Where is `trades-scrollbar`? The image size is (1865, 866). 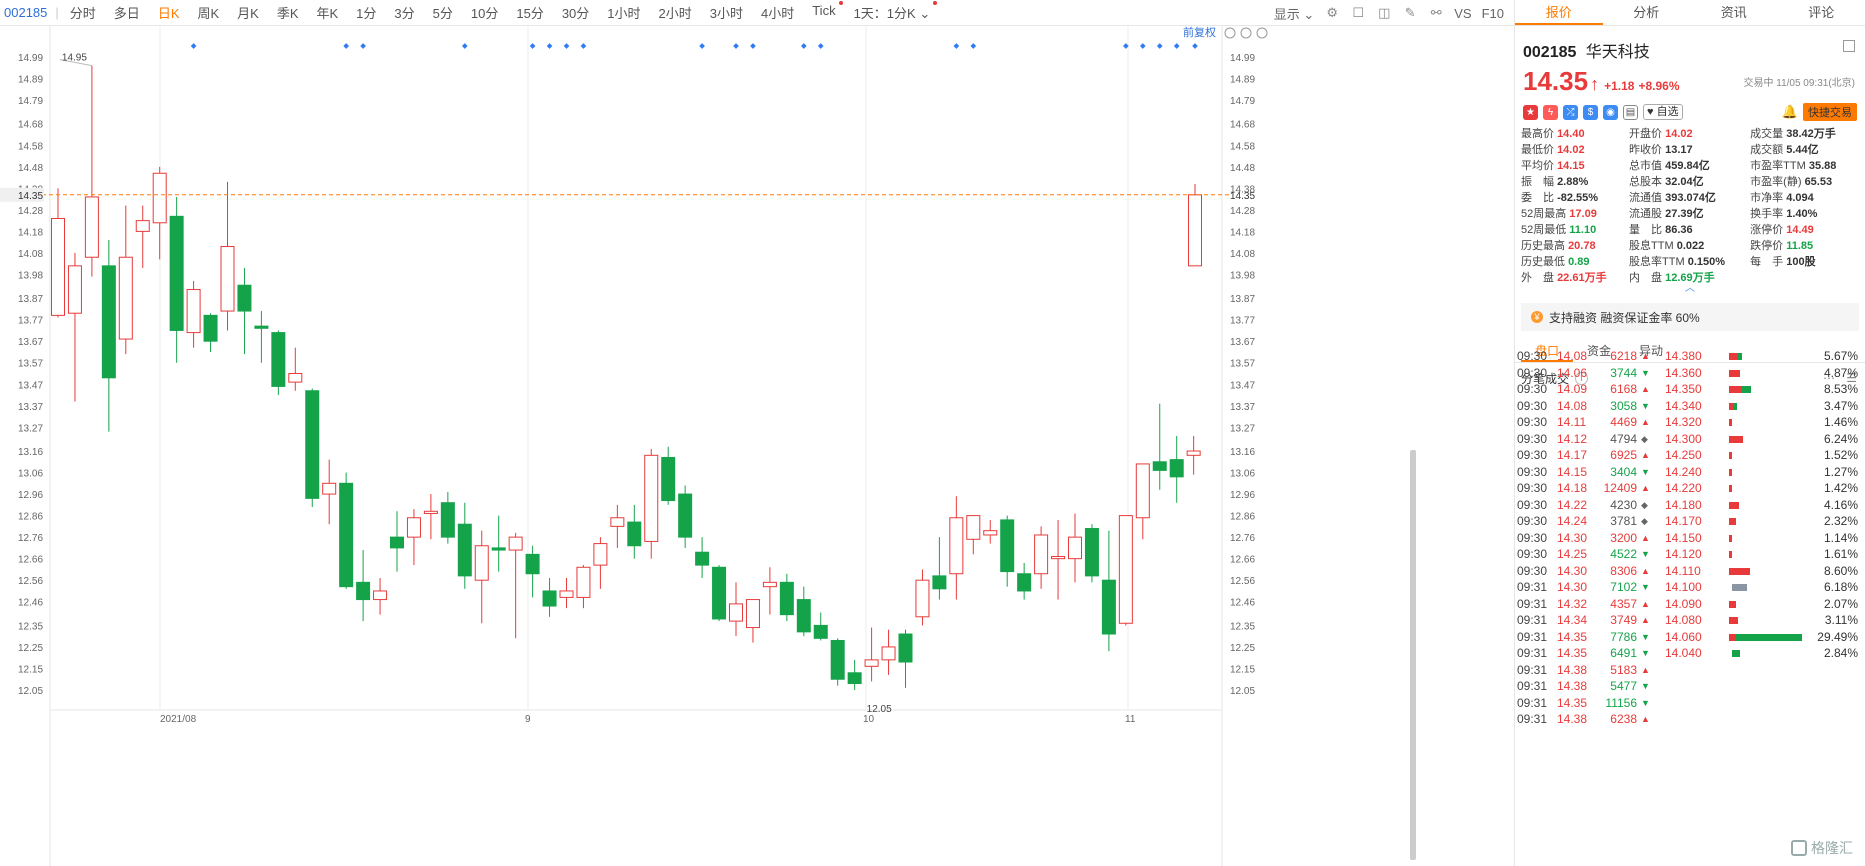
trades-scrollbar is located at coordinates (1413, 655).